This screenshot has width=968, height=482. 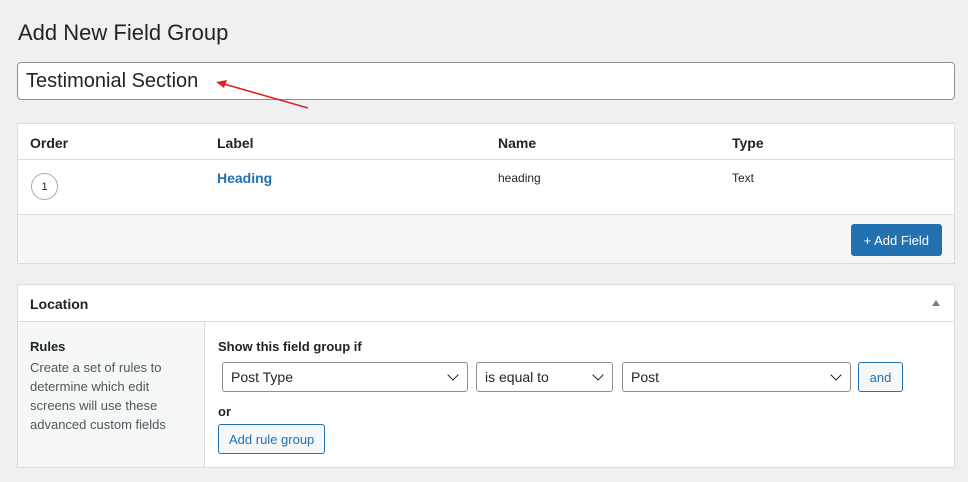 What do you see at coordinates (345, 377) in the screenshot?
I see `param-select: Post Type` at bounding box center [345, 377].